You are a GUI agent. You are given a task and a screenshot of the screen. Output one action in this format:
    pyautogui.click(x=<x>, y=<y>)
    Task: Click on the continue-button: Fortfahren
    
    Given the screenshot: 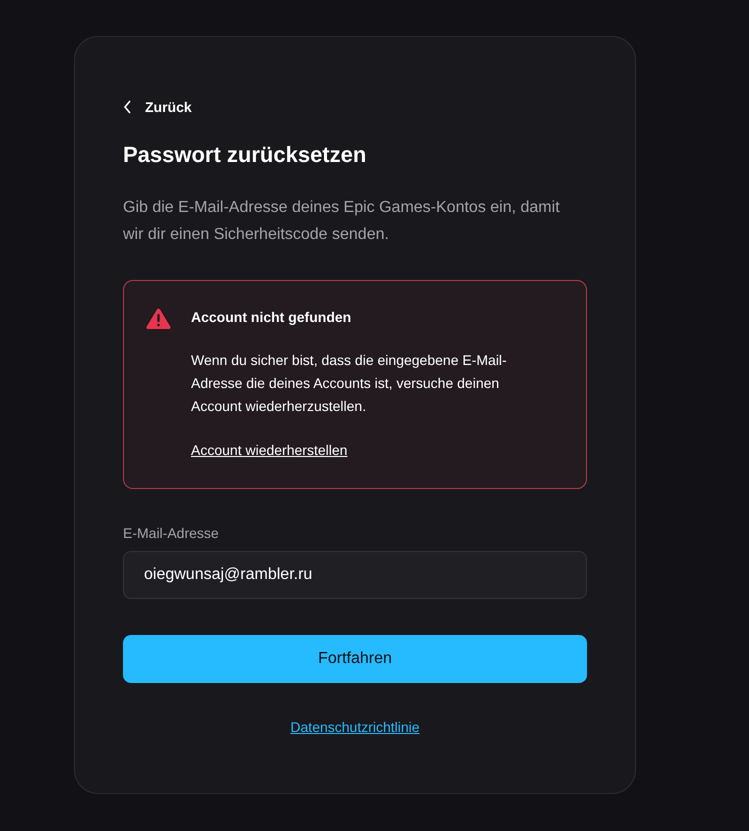 What is the action you would take?
    pyautogui.click(x=355, y=659)
    